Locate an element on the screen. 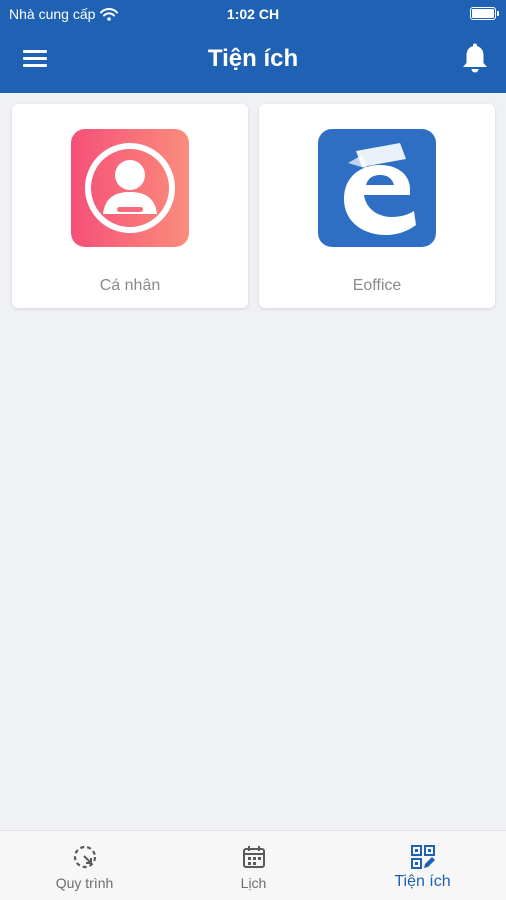  status-bar: Nhà cung cấp 1:02 CH is located at coordinates (253, 14).